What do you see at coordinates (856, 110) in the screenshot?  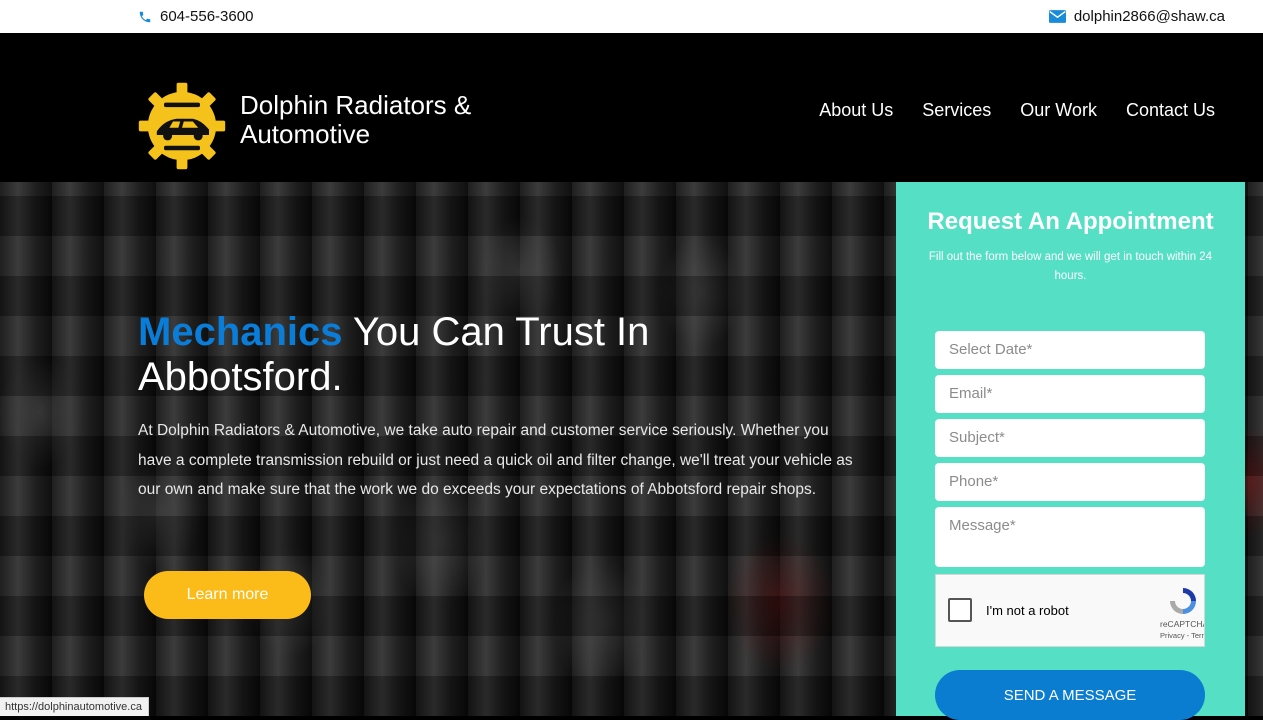 I see `nav-about-us: About Us` at bounding box center [856, 110].